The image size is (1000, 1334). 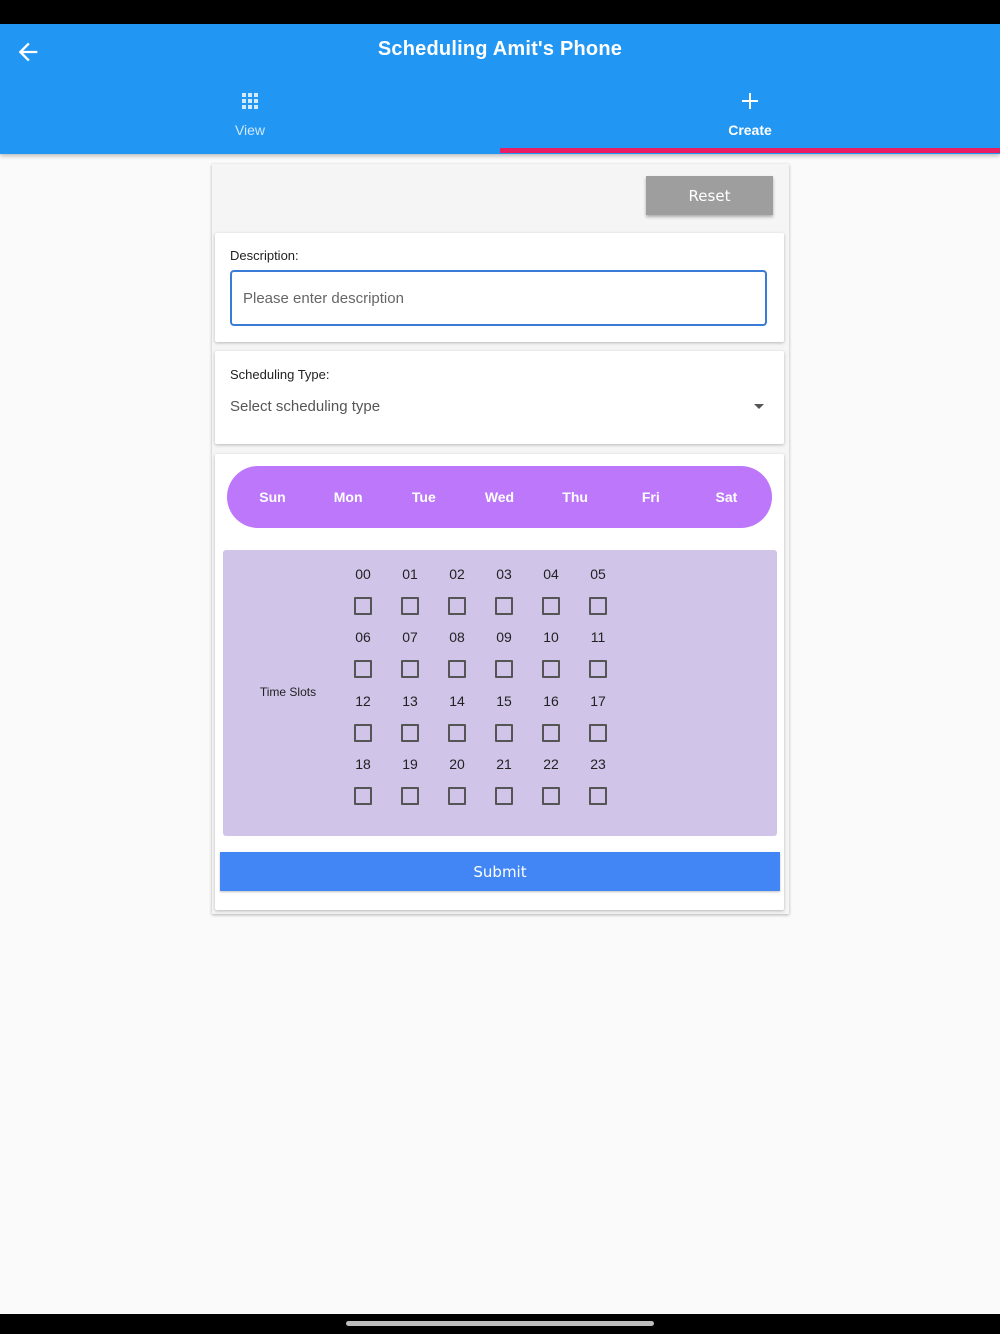 I want to click on time-slot-number: 15, so click(x=504, y=701).